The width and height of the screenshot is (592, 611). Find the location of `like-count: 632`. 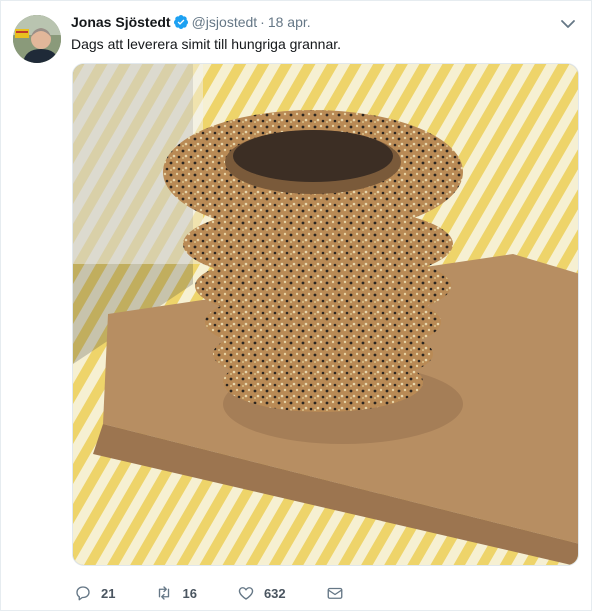

like-count: 632 is located at coordinates (274, 593).